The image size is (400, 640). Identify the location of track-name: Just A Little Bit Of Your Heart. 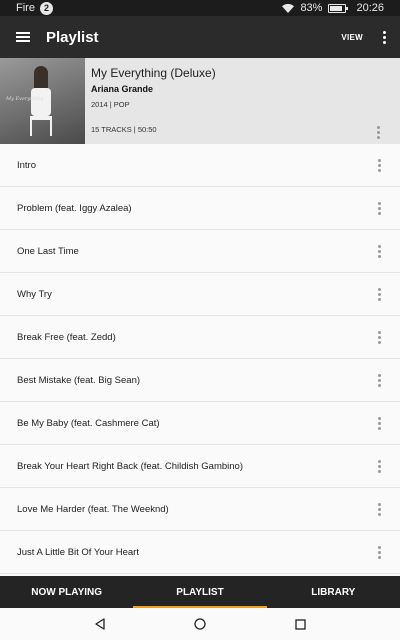
(78, 552).